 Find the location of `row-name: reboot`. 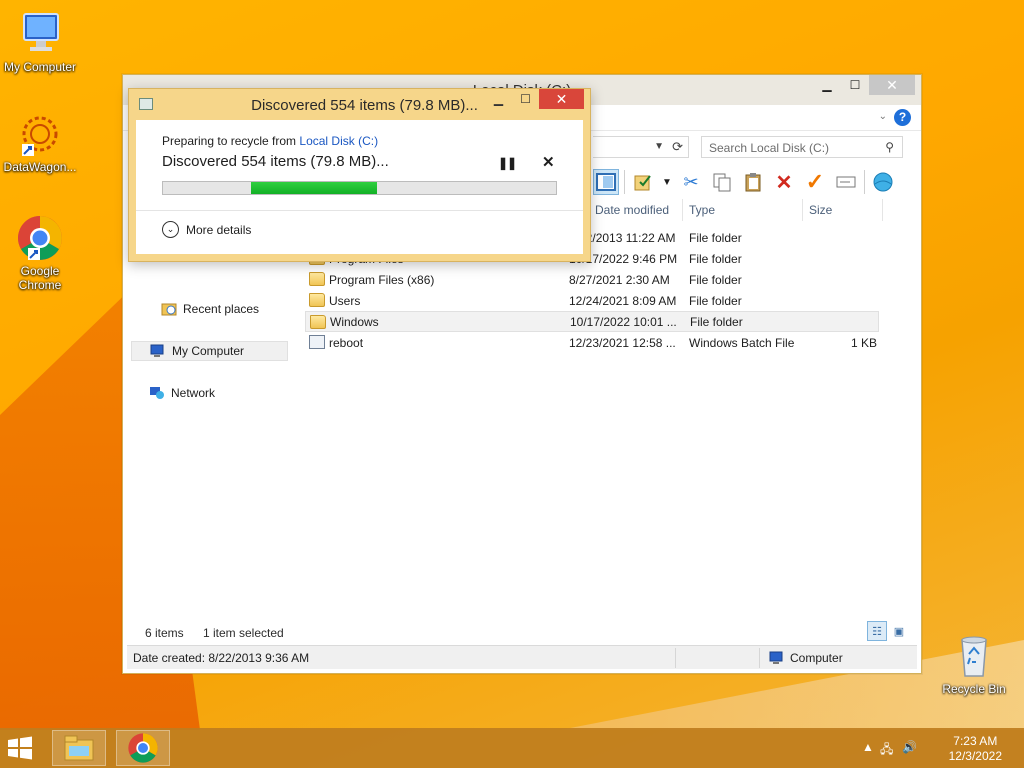

row-name: reboot is located at coordinates (346, 342).